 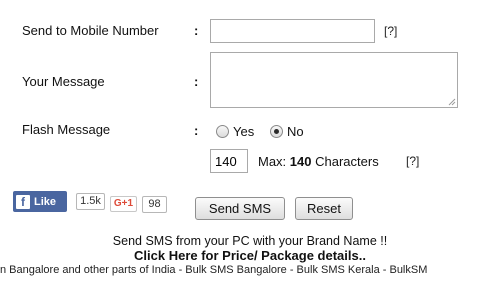 What do you see at coordinates (154, 204) in the screenshot?
I see `google-plus-count: 98` at bounding box center [154, 204].